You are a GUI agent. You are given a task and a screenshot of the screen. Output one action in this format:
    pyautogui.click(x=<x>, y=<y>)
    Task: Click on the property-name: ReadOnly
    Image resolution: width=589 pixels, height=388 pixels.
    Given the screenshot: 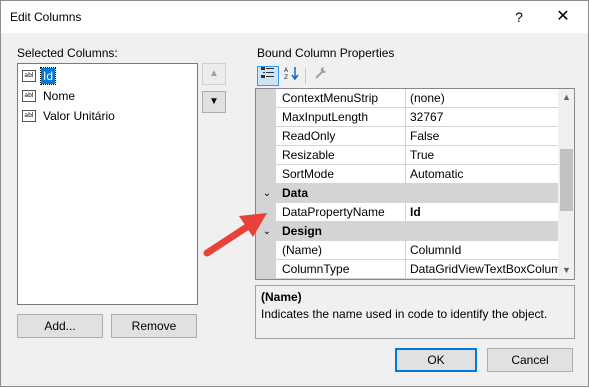 What is the action you would take?
    pyautogui.click(x=341, y=136)
    